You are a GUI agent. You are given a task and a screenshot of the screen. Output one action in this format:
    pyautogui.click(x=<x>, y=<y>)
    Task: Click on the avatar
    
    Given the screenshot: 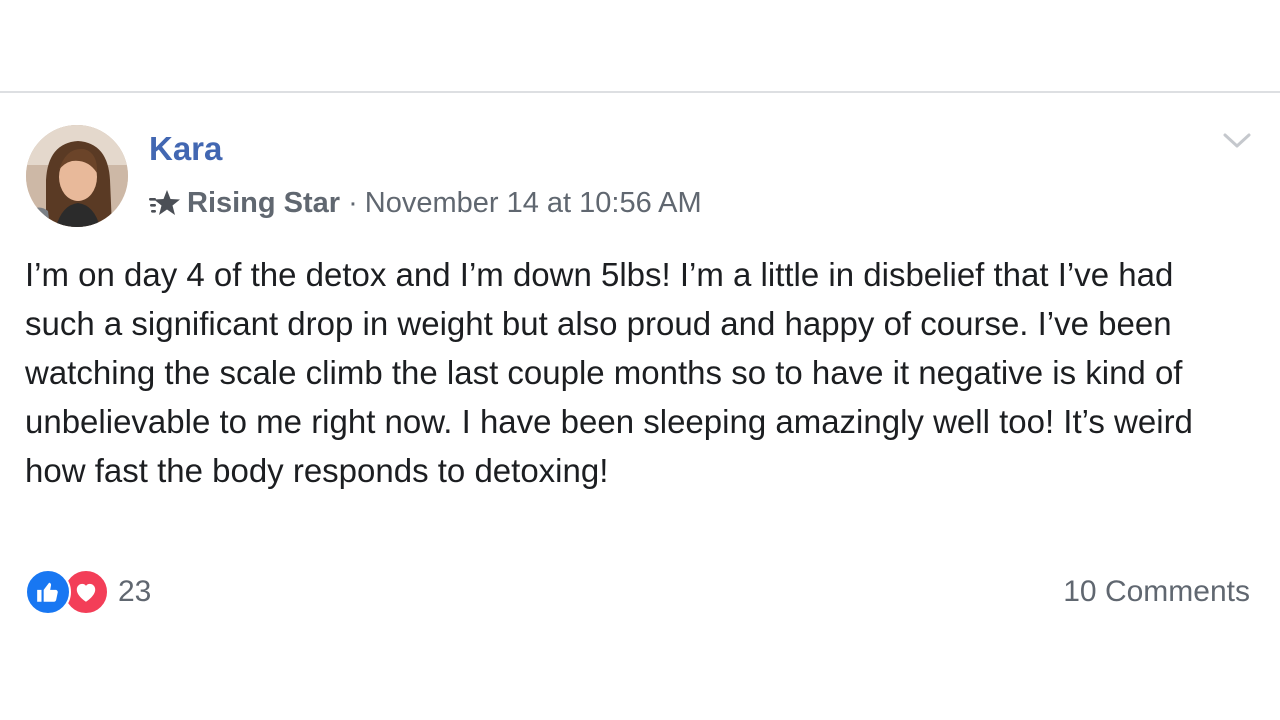 What is the action you would take?
    pyautogui.click(x=77, y=176)
    